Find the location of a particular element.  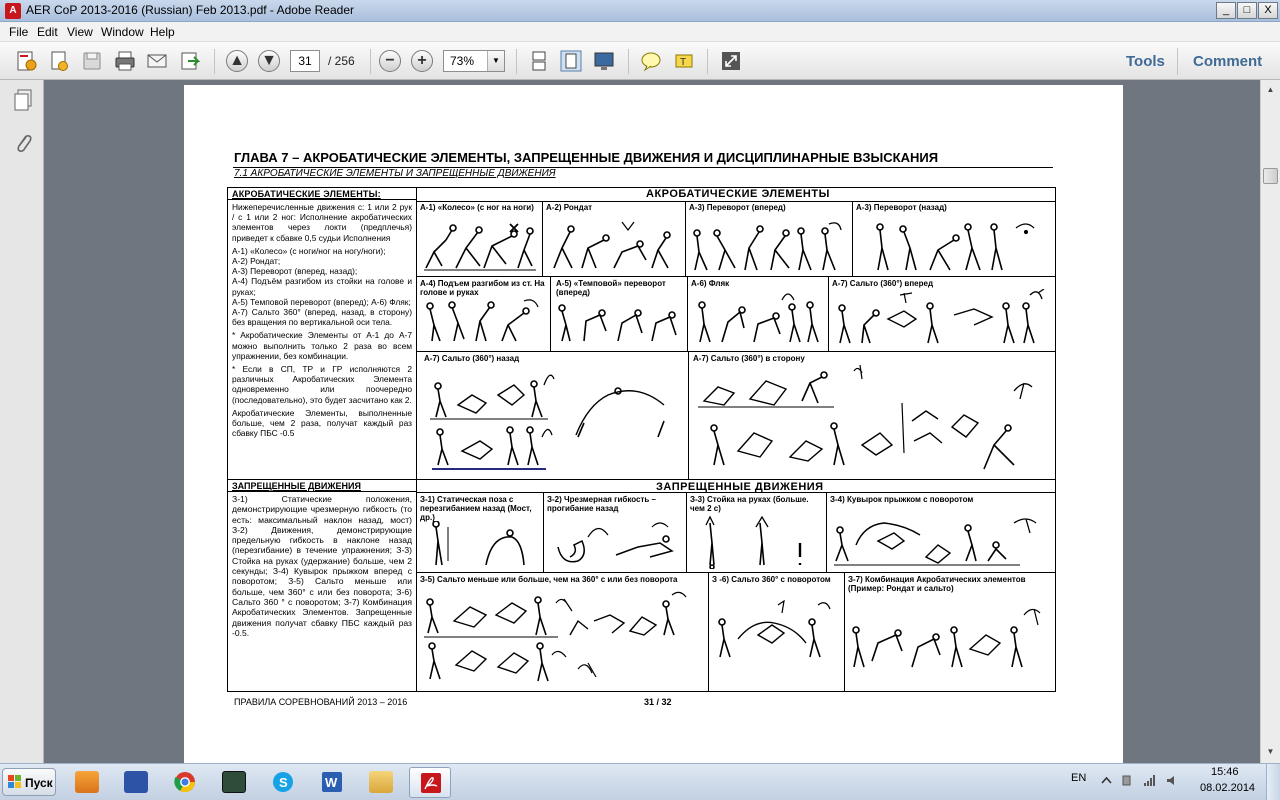

taskbar-app-chrome is located at coordinates (185, 782).